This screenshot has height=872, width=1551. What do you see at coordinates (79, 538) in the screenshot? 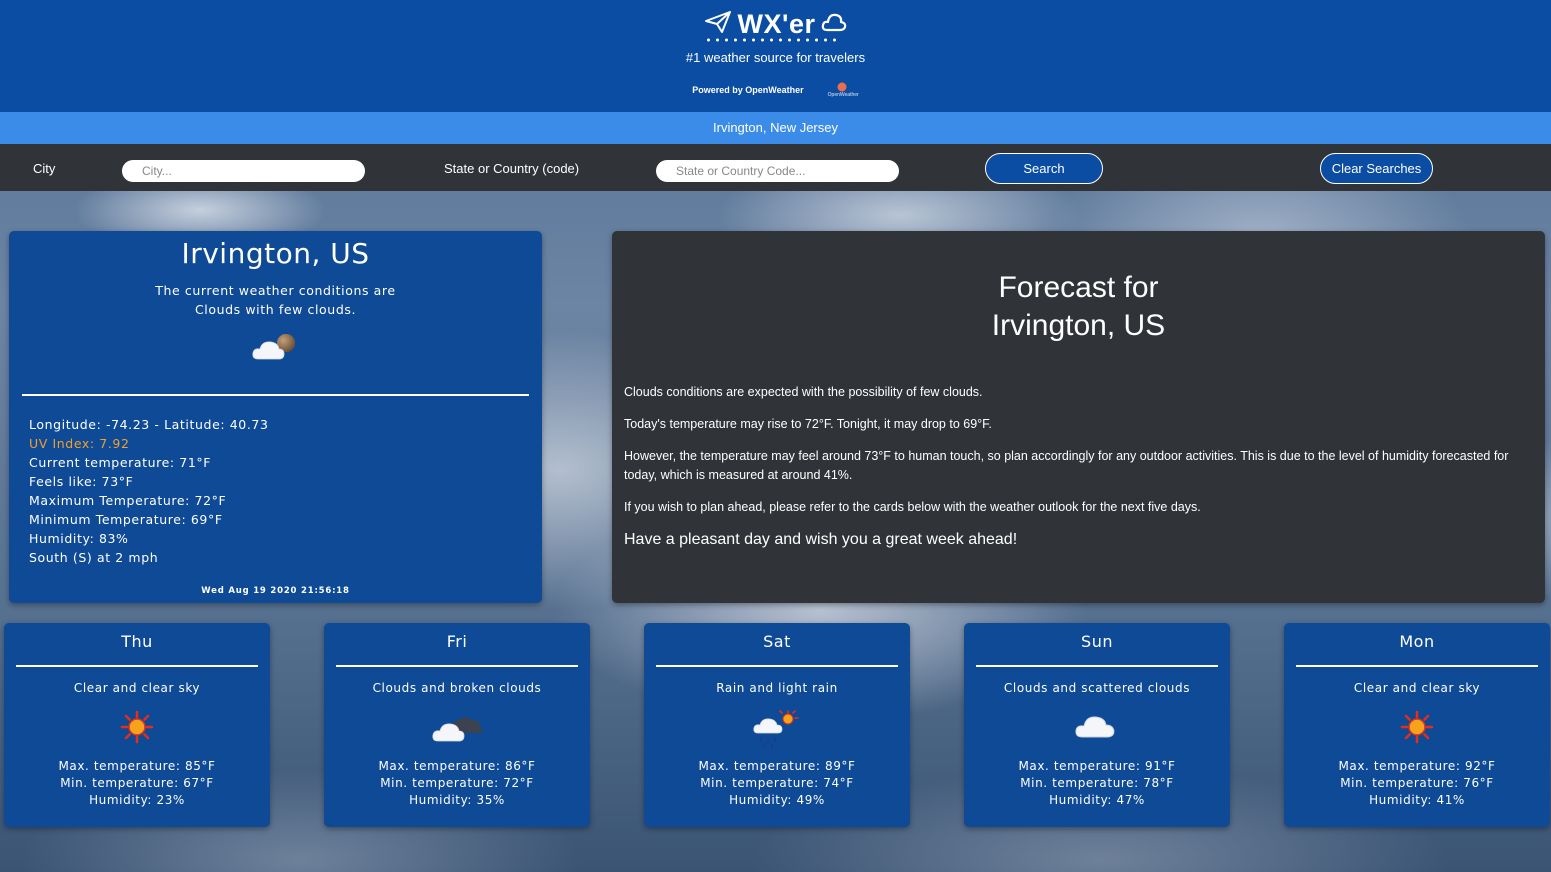
I see `humidity: Humidity: 83%` at bounding box center [79, 538].